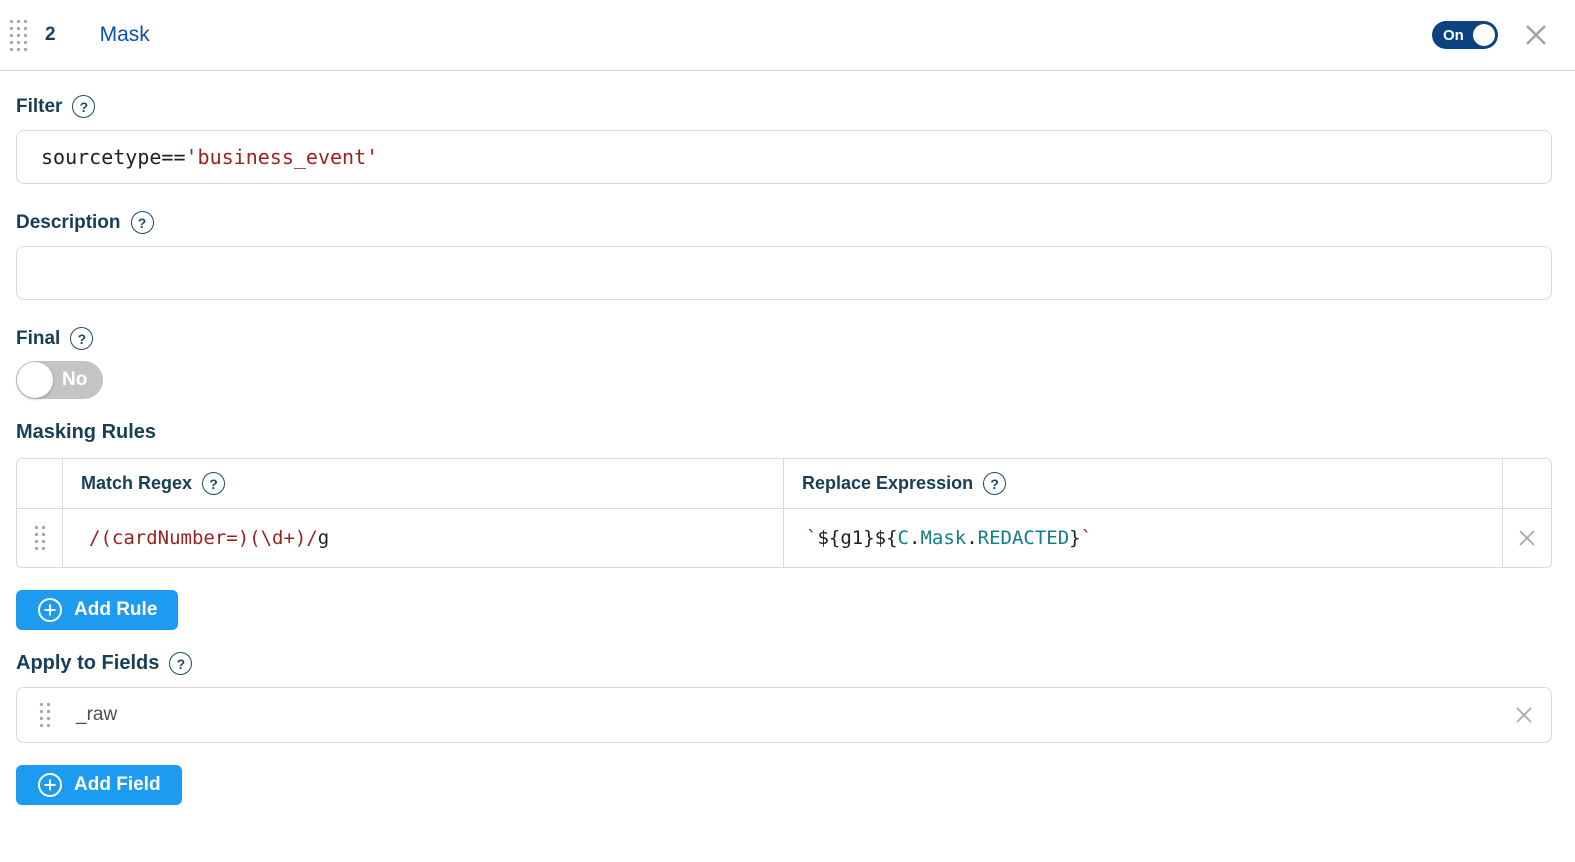 This screenshot has height=862, width=1575. Describe the element at coordinates (787, 35) in the screenshot. I see `function-header: 2 Mask On` at that location.